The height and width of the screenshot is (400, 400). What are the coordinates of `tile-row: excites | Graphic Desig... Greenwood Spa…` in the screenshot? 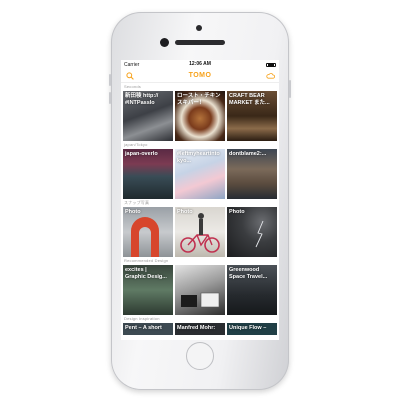 It's located at (200, 290).